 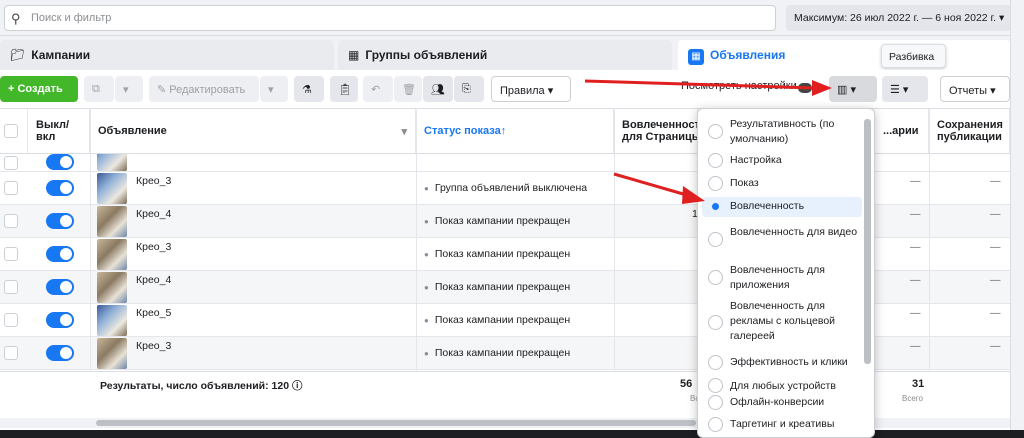 What do you see at coordinates (708, 141) in the screenshot?
I see `annotation-arrows` at bounding box center [708, 141].